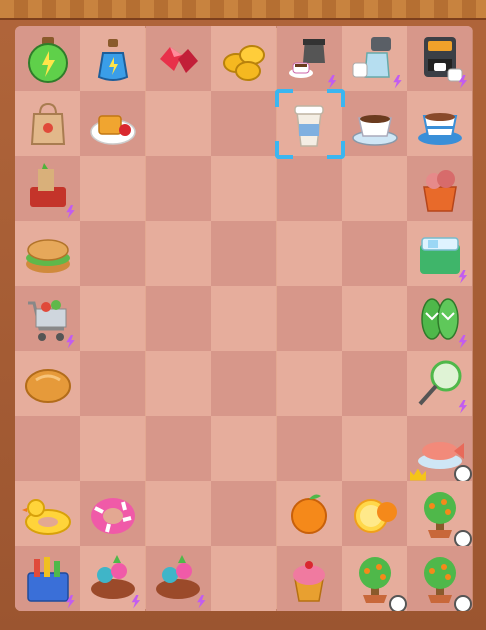 This screenshot has height=630, width=486. I want to click on ice-cooler-icon, so click(441, 256).